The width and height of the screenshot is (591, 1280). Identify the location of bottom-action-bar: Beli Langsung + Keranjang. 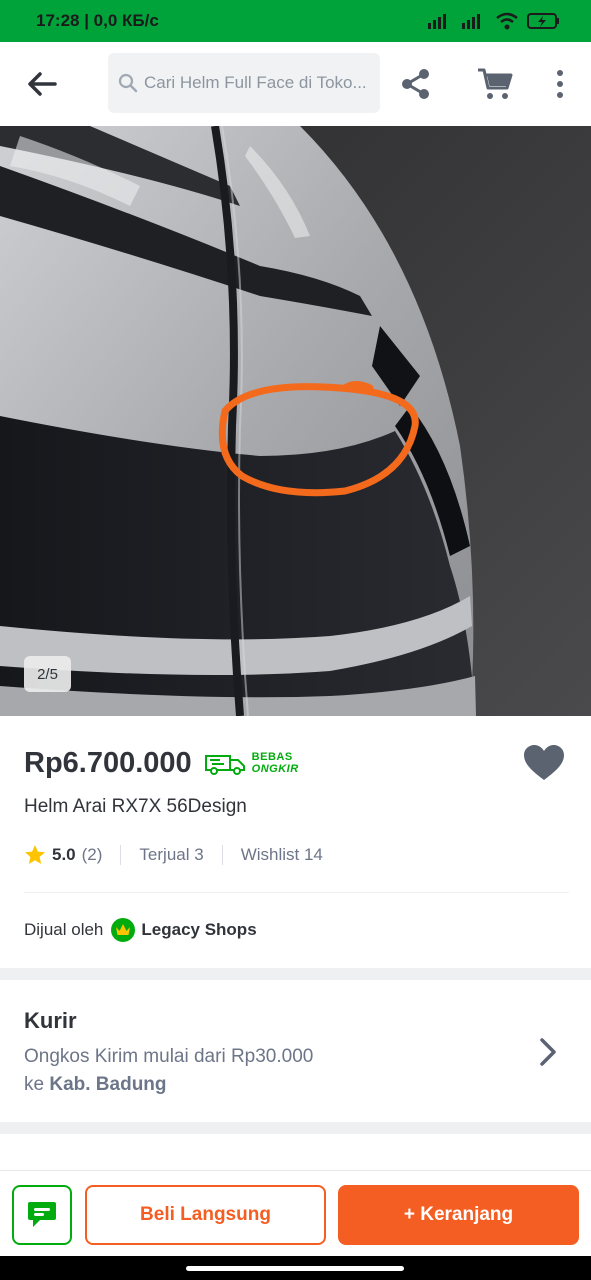
(295, 1213).